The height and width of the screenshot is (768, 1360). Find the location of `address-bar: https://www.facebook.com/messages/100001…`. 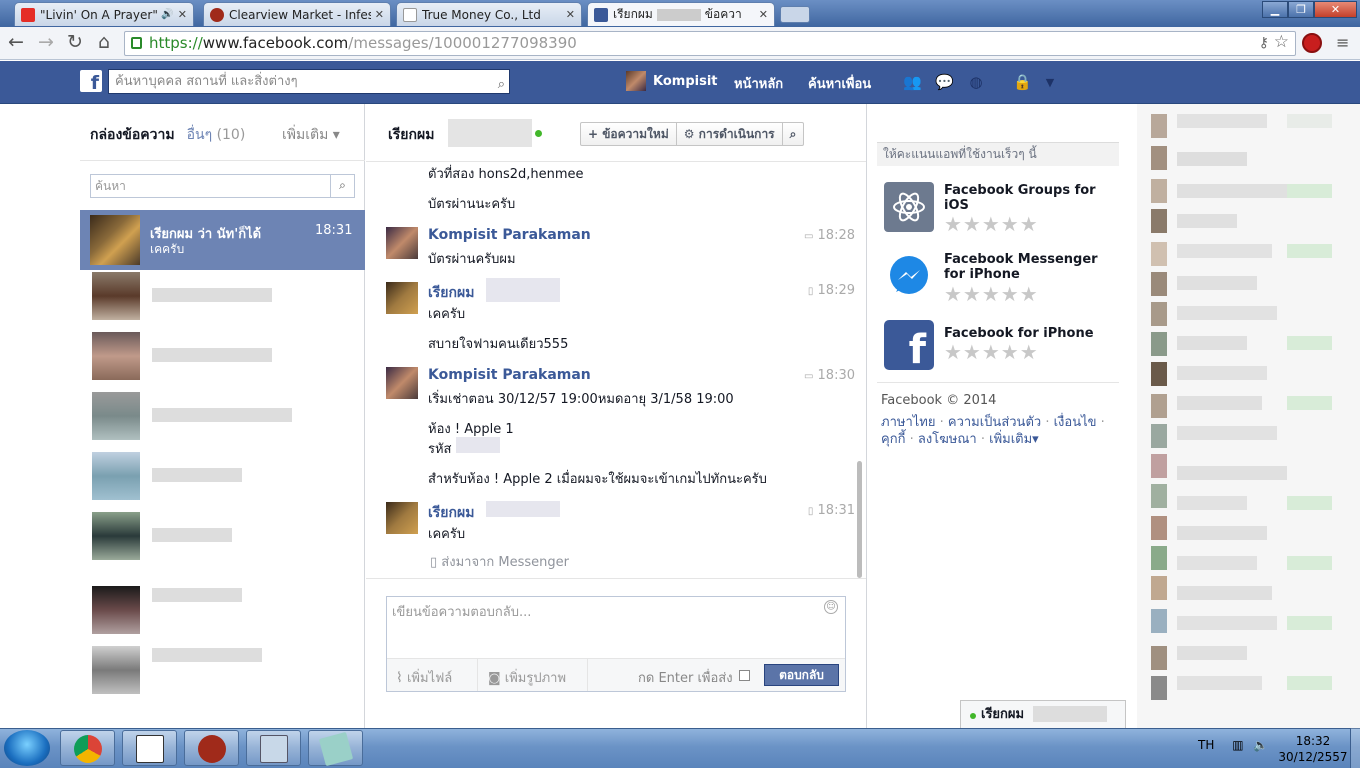

address-bar: https://www.facebook.com/messages/100001… is located at coordinates (710, 43).